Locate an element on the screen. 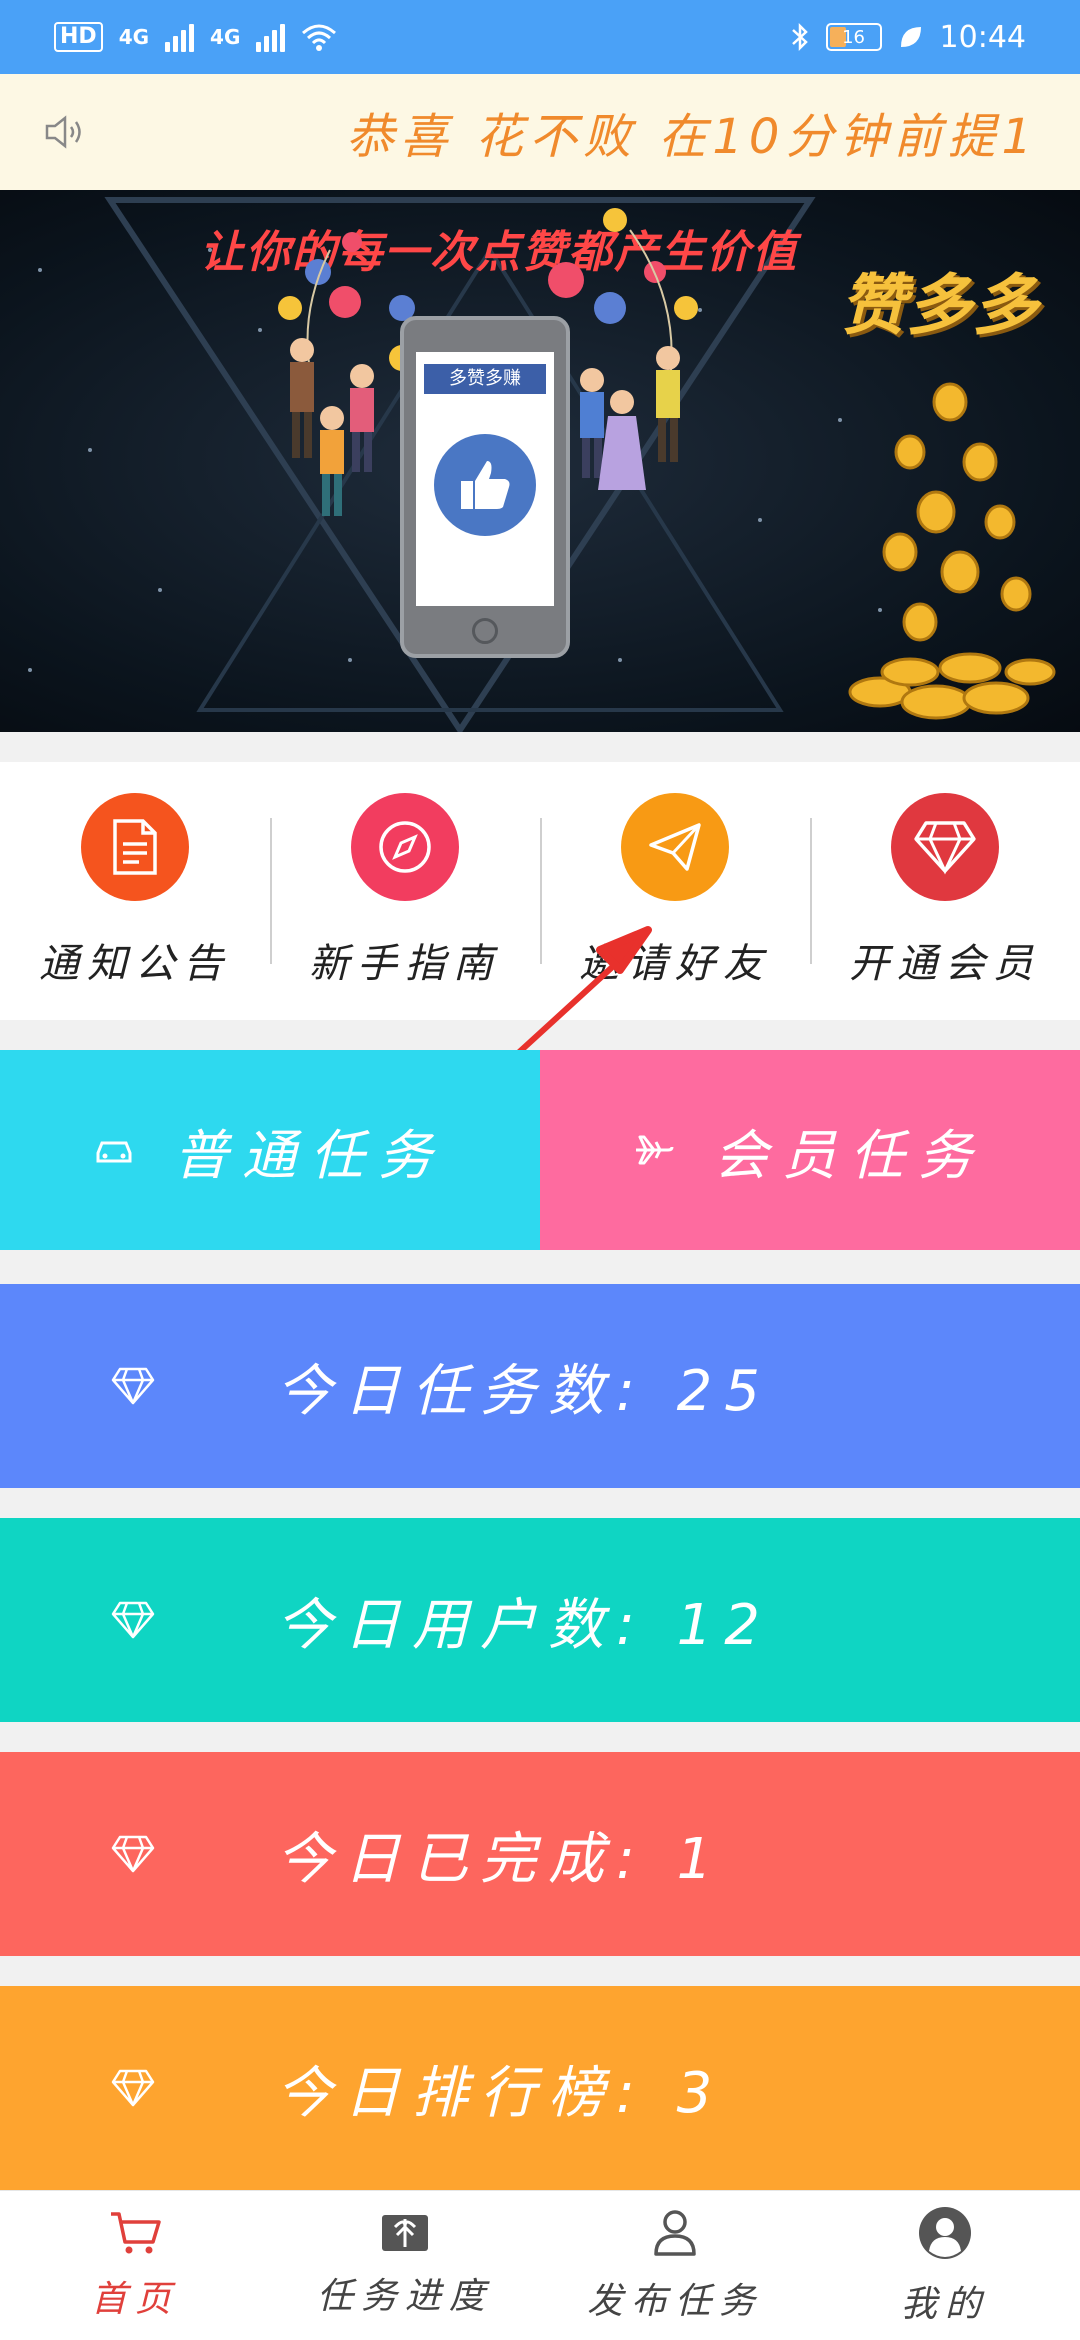 This screenshot has height=2340, width=1080. battery-icon: 16 is located at coordinates (853, 37).